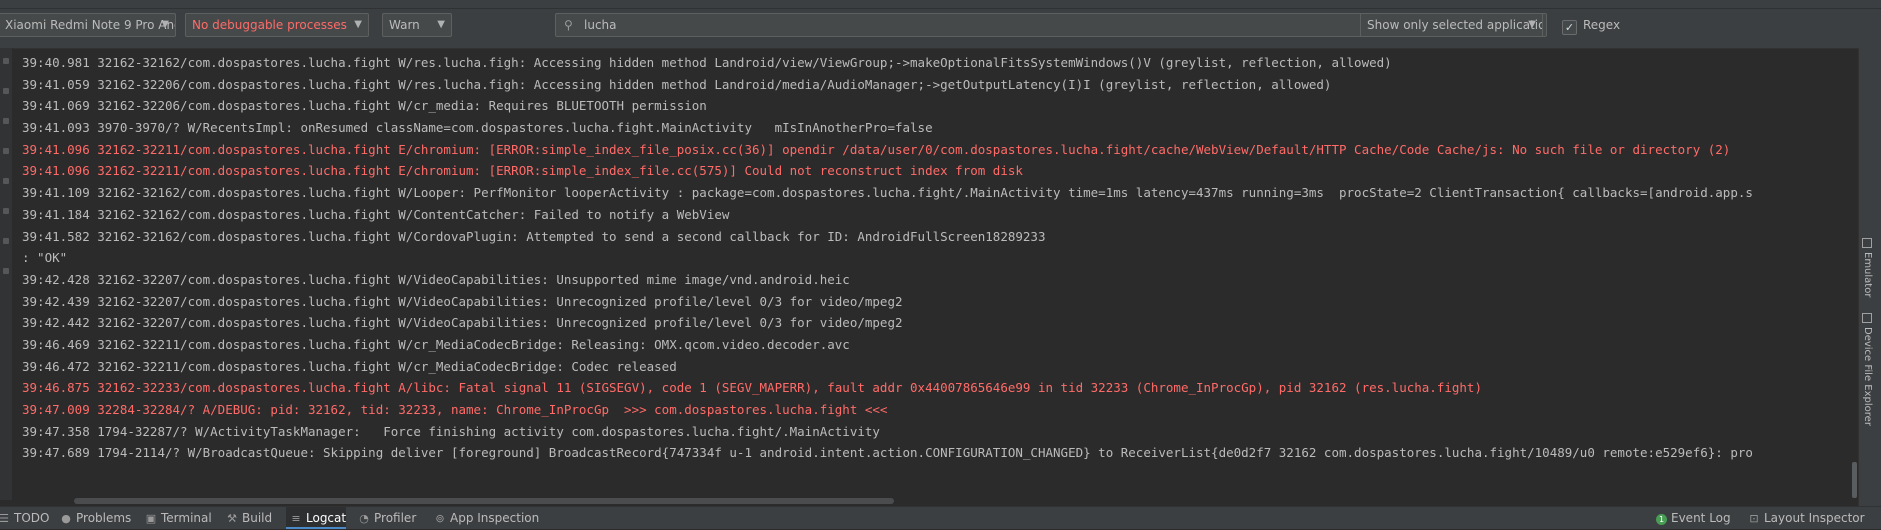 The height and width of the screenshot is (530, 1881). Describe the element at coordinates (1814, 518) in the screenshot. I see `tab-label: Layout Inspector` at that location.